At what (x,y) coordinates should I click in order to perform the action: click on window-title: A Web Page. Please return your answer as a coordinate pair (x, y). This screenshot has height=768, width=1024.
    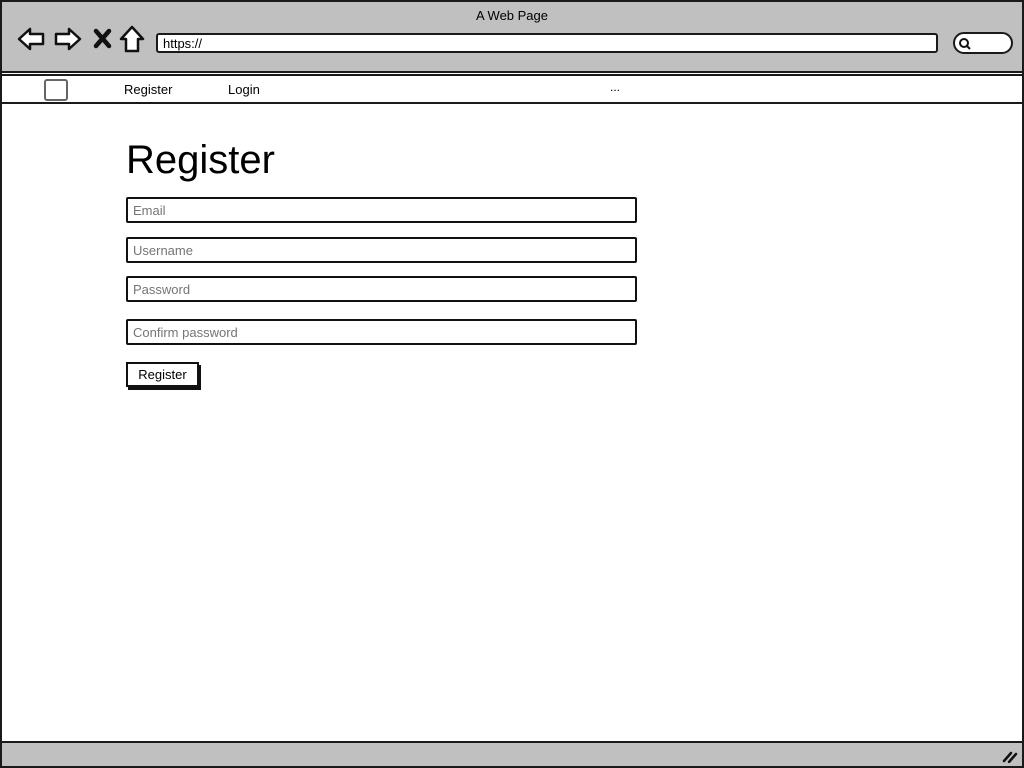
    Looking at the image, I should click on (512, 15).